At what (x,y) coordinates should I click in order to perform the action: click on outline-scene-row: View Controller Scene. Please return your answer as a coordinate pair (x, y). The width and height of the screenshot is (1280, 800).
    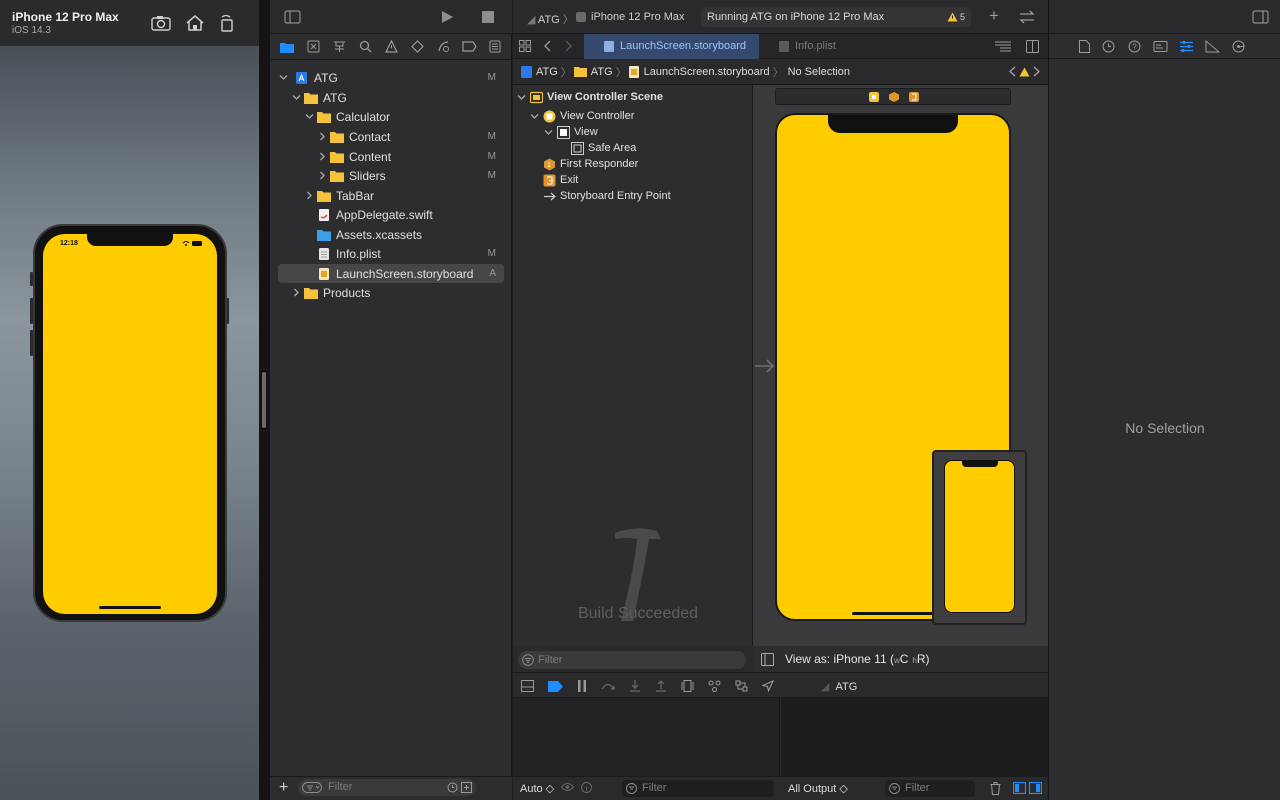
    Looking at the image, I should click on (590, 97).